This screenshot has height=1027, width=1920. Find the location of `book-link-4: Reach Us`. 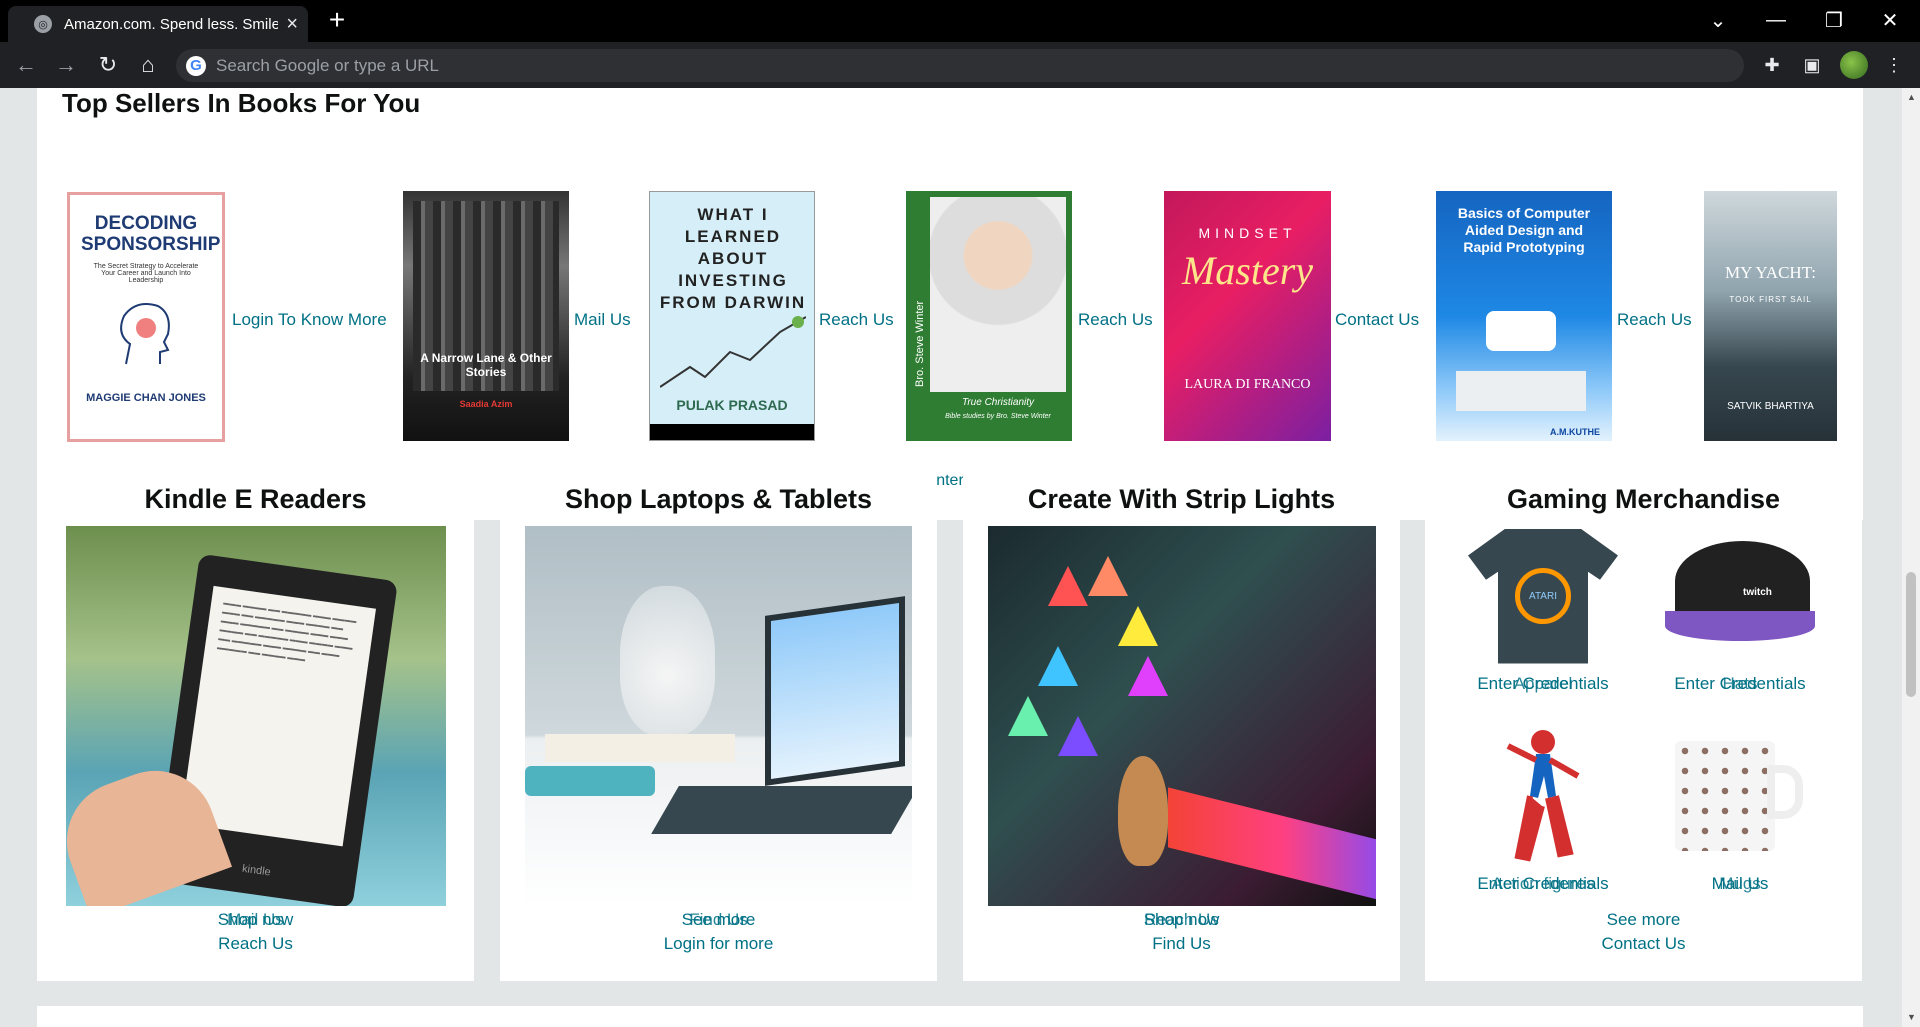

book-link-4: Reach Us is located at coordinates (1115, 320).